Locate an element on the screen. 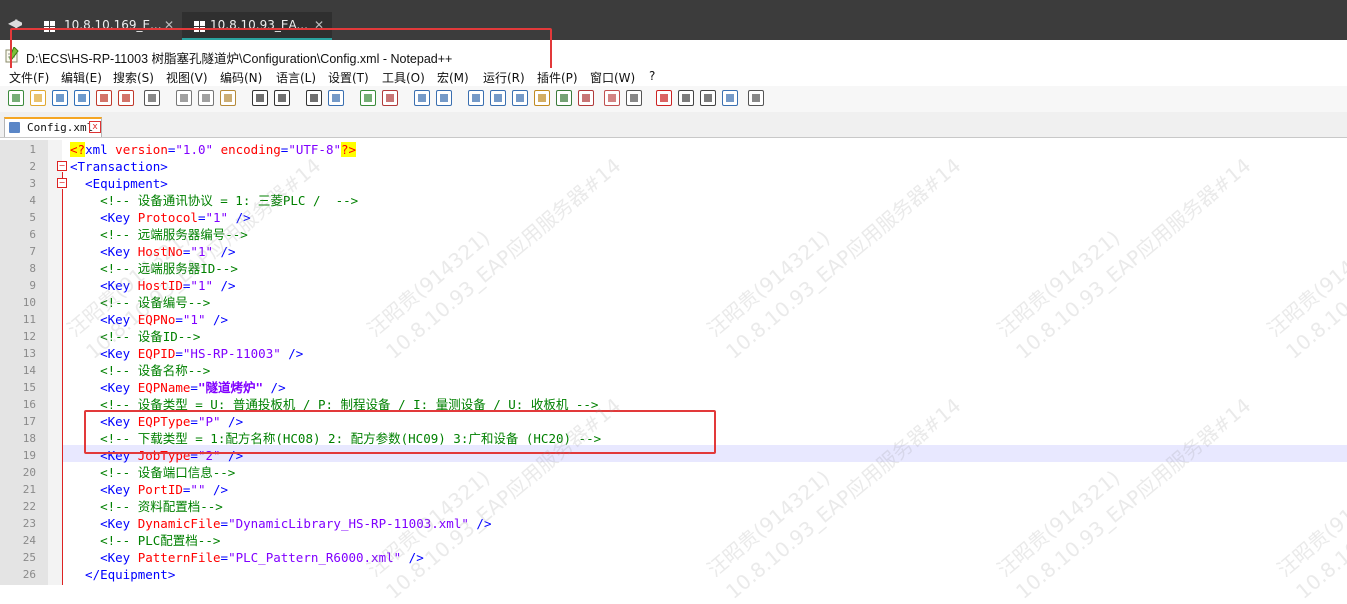 The height and width of the screenshot is (604, 1347). code-line: <Key Protocol="1" /> is located at coordinates (160, 217).